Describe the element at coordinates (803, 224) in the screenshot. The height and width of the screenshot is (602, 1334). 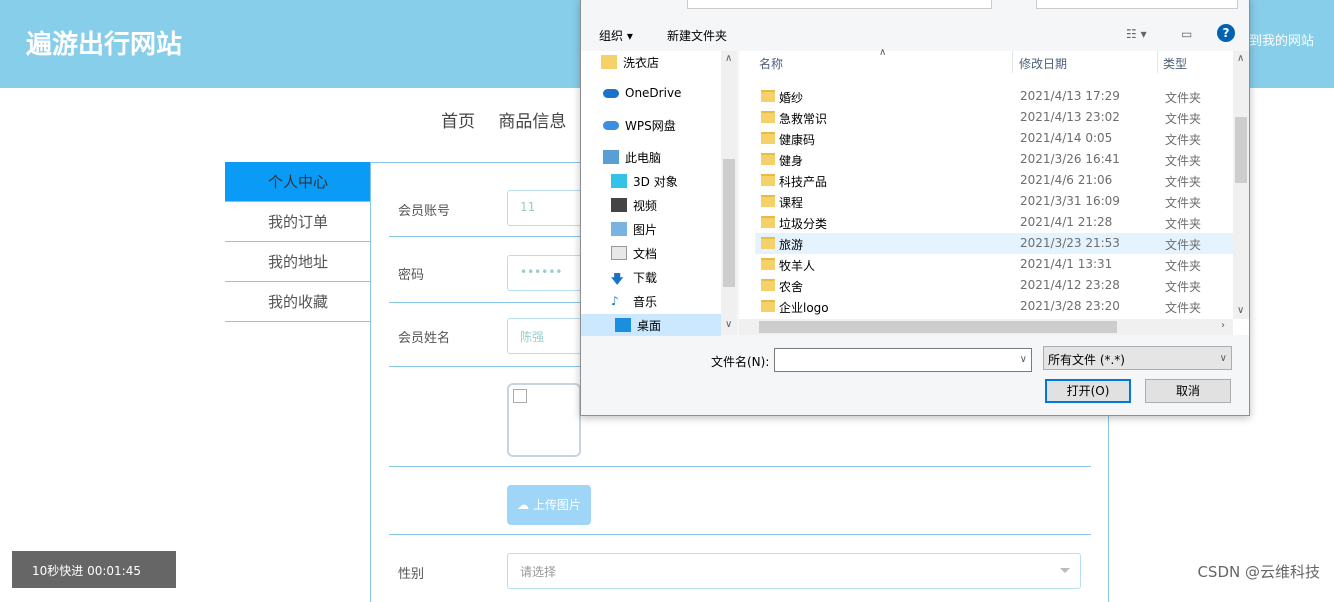
I see `file-name: 垃圾分类` at that location.